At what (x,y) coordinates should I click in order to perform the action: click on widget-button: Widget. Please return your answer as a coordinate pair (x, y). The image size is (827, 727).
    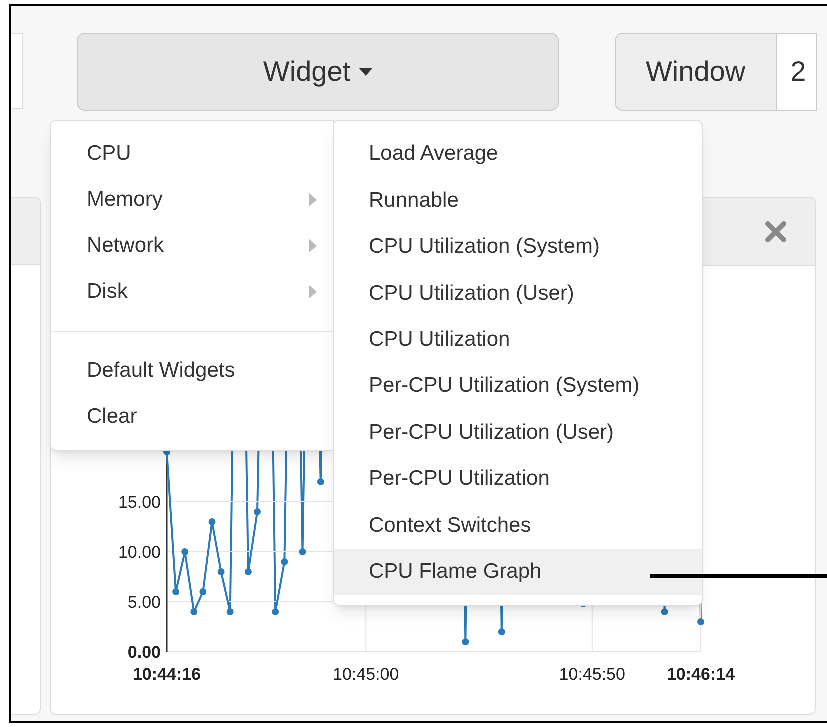
    Looking at the image, I should click on (318, 72).